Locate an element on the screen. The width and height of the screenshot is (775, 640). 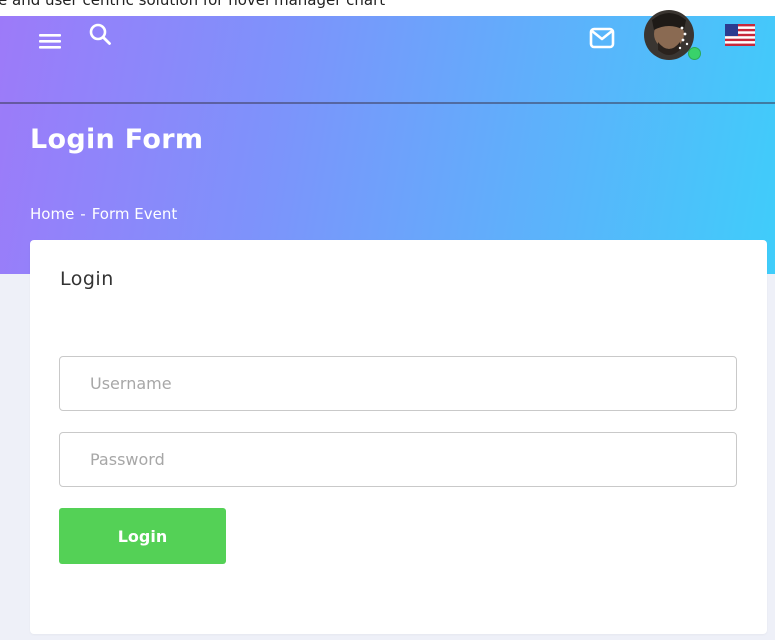
online-status-dot is located at coordinates (694, 53).